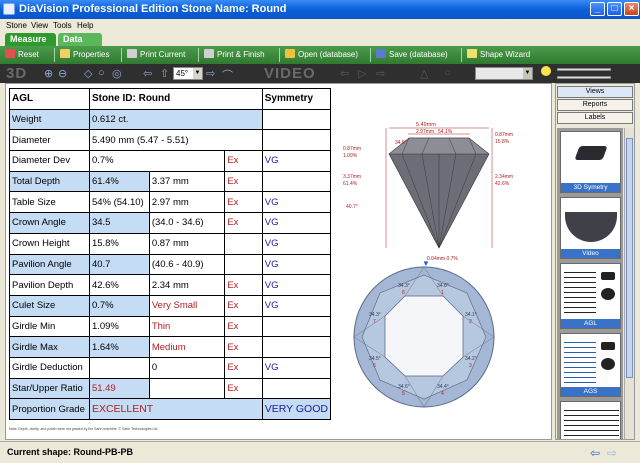 The image size is (640, 463). Describe the element at coordinates (49, 99) in the screenshot. I see `lab-header: AGL` at that location.